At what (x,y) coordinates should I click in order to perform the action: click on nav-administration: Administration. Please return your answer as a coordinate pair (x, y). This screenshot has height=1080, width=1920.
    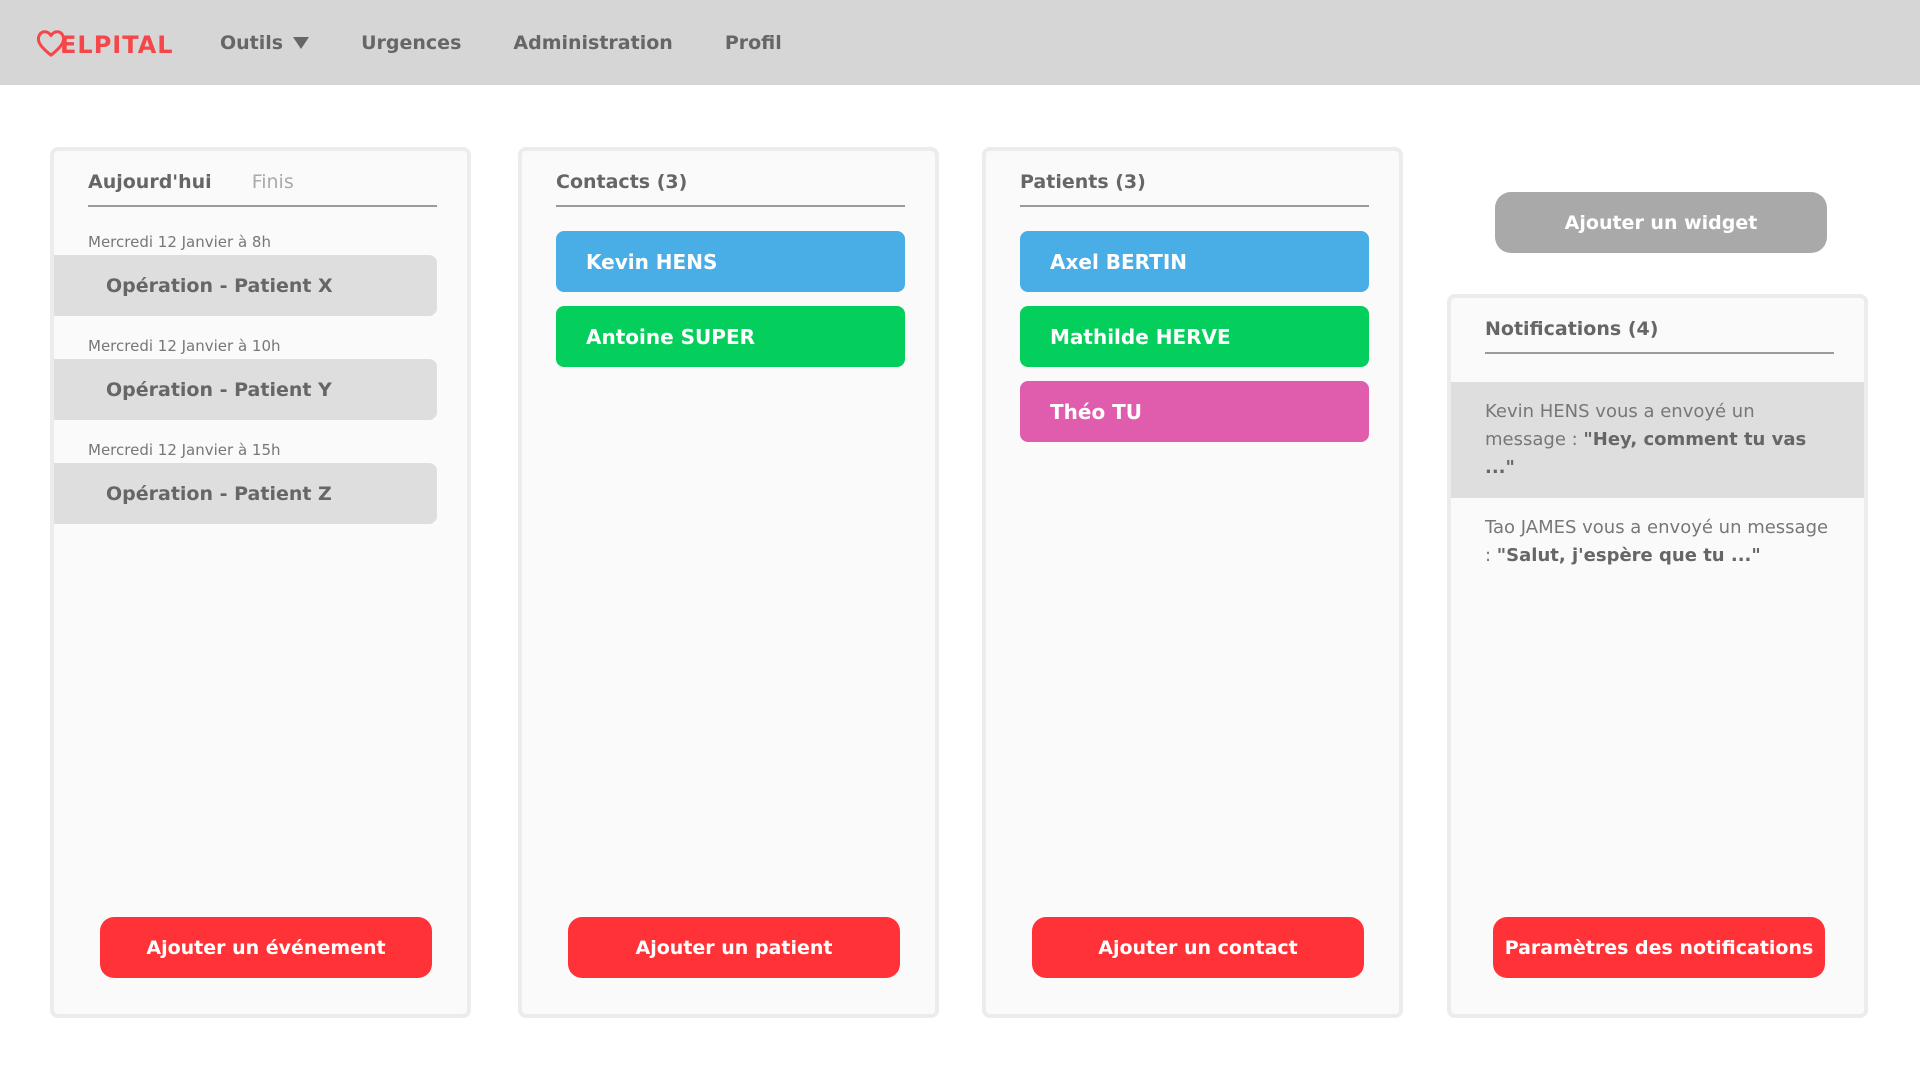
    Looking at the image, I should click on (592, 43).